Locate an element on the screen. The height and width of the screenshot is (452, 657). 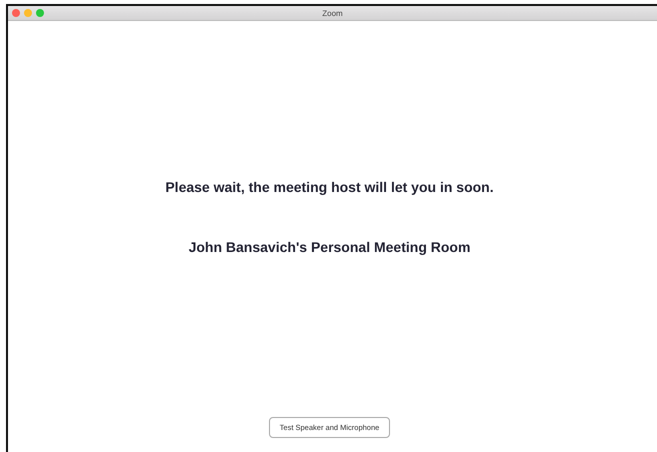
waiting-message: Please wait, the meeting host will let you in soon. is located at coordinates (329, 187).